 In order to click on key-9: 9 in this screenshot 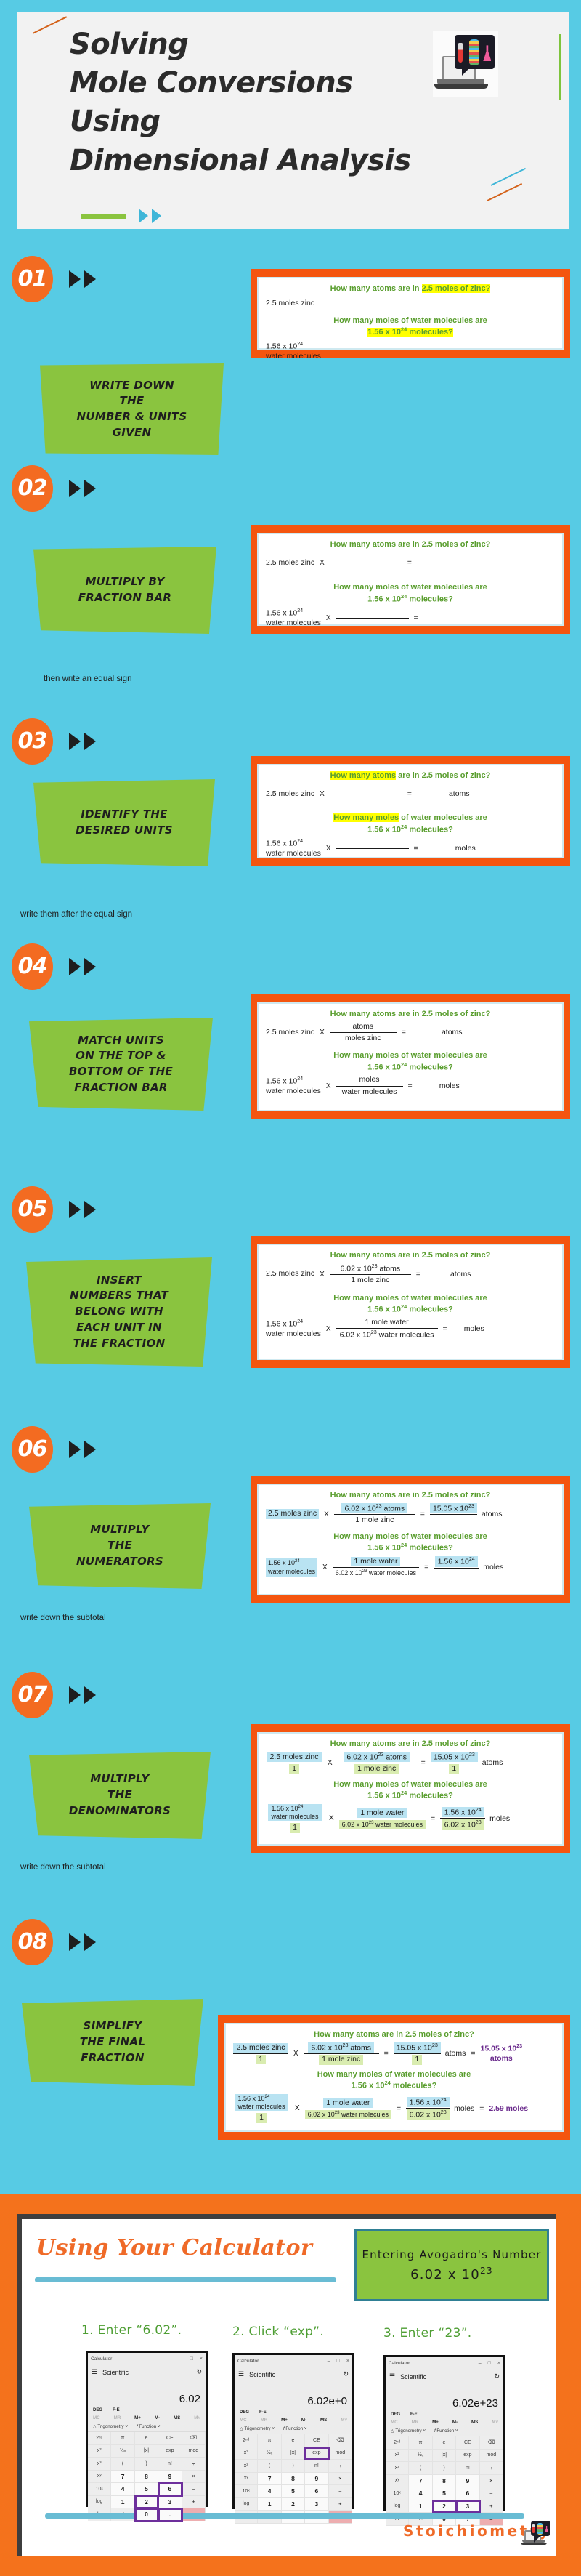, I will do `click(468, 2480)`.